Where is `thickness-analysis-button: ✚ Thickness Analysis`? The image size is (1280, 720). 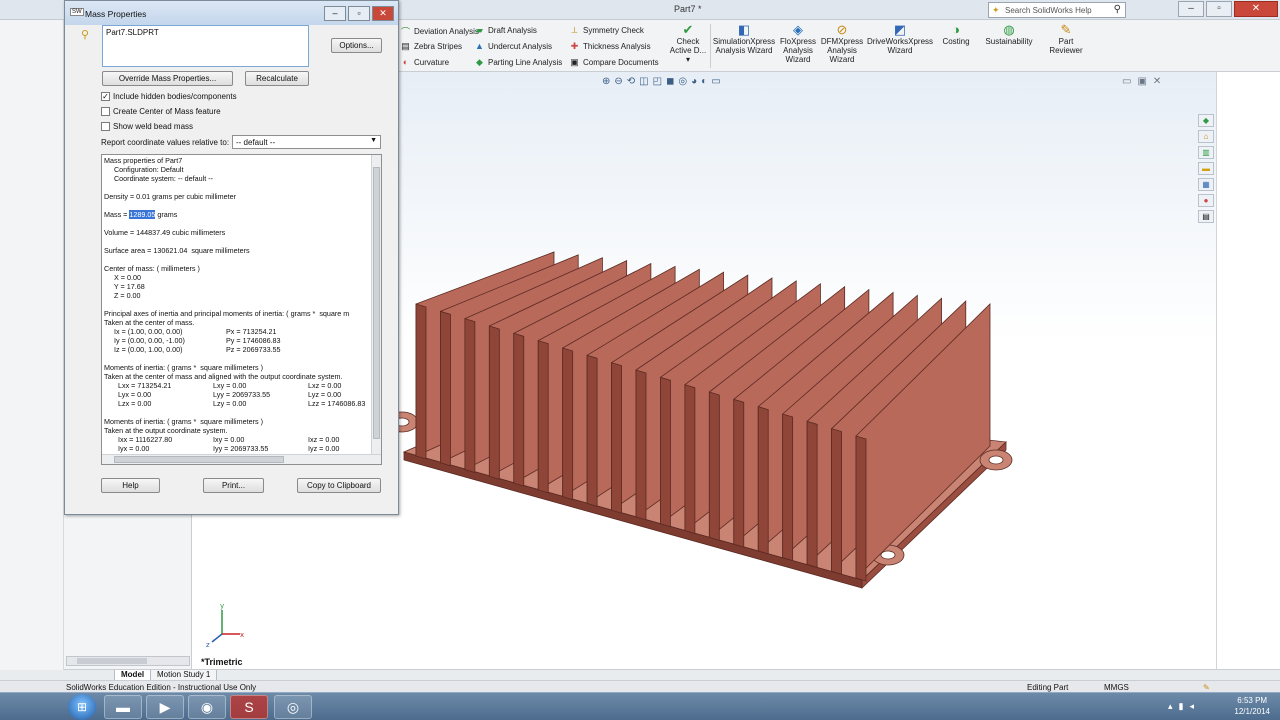
thickness-analysis-button: ✚ Thickness Analysis is located at coordinates (610, 46).